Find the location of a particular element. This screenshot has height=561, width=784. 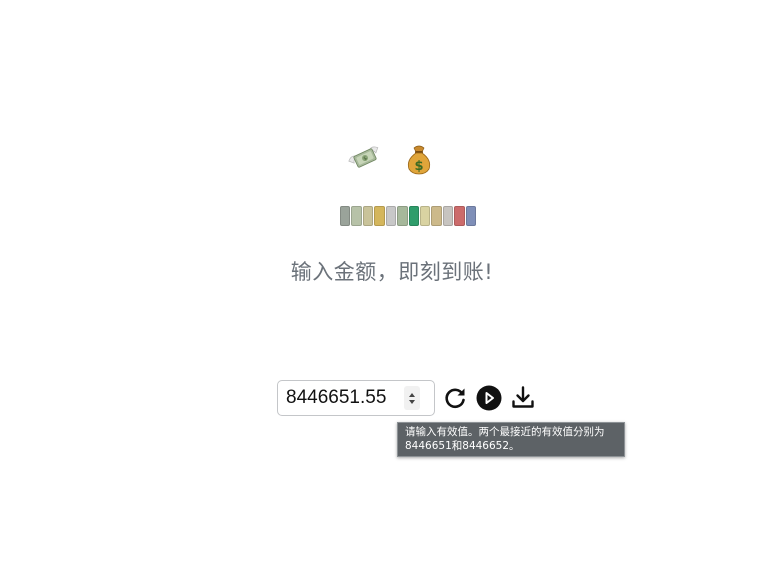

amount-field is located at coordinates (356, 398).